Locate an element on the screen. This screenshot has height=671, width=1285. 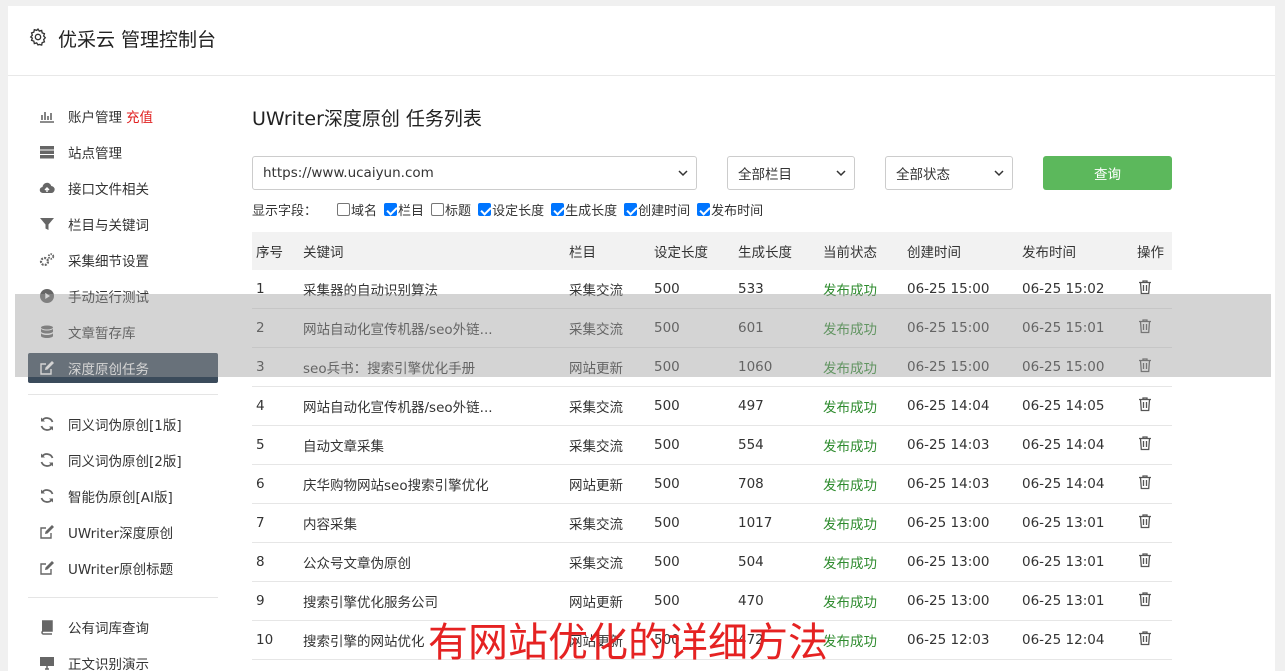
field-checkbox-6: 发布时间 is located at coordinates (730, 209).